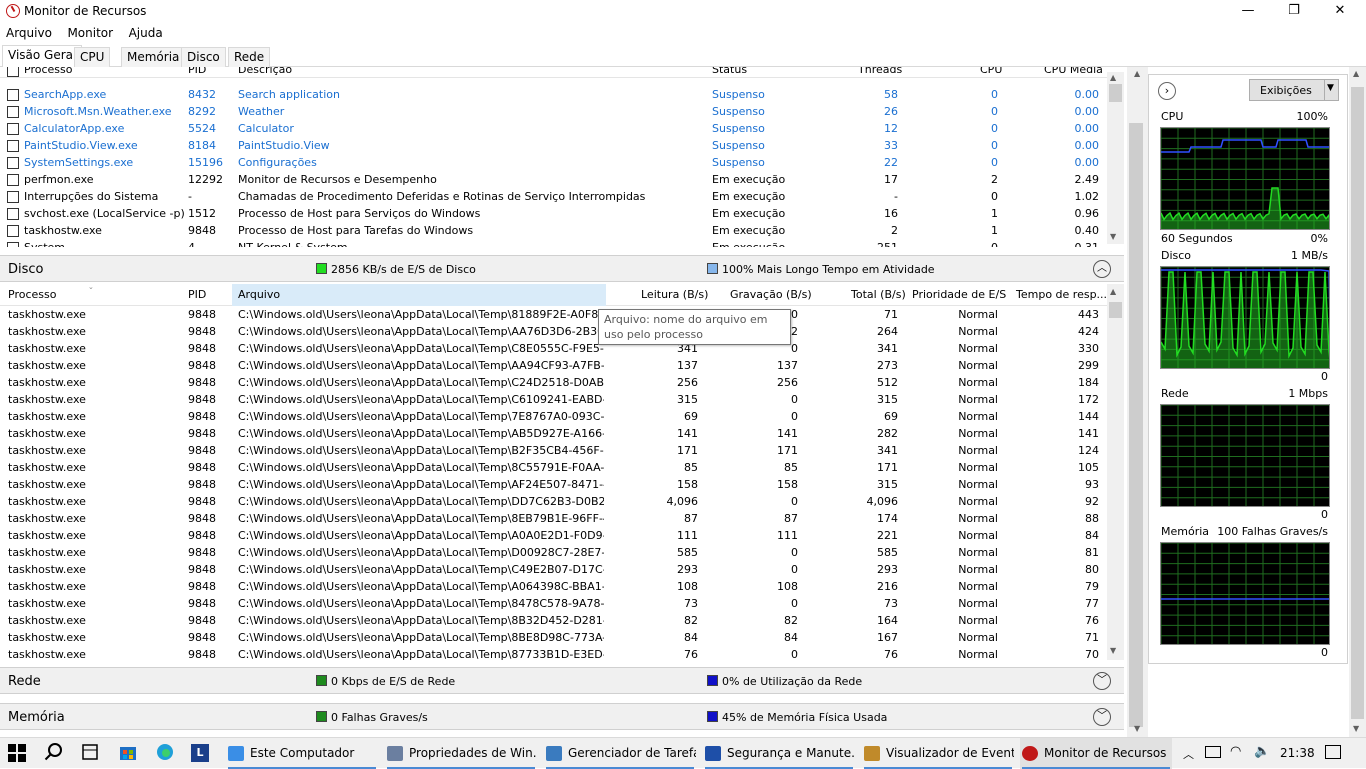  Describe the element at coordinates (1102, 269) in the screenshot. I see `collapse-disk-icon: ︿` at that location.